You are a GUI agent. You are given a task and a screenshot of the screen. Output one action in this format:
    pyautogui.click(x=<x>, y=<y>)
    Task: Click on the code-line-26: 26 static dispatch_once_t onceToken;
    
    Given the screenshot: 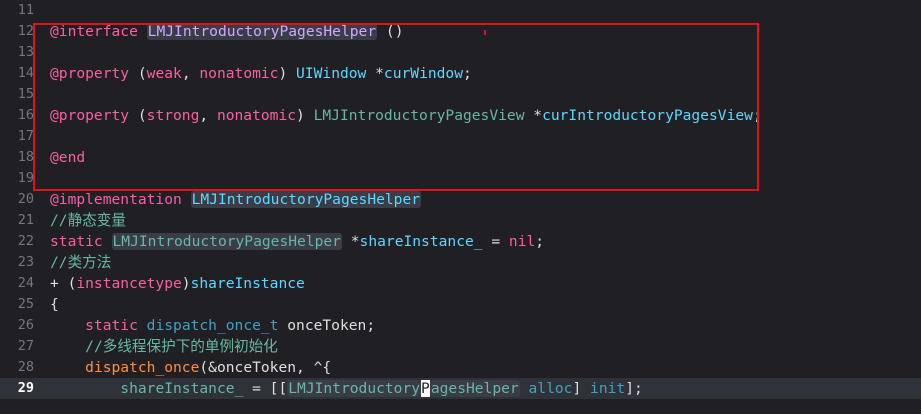 What is the action you would take?
    pyautogui.click(x=460, y=325)
    